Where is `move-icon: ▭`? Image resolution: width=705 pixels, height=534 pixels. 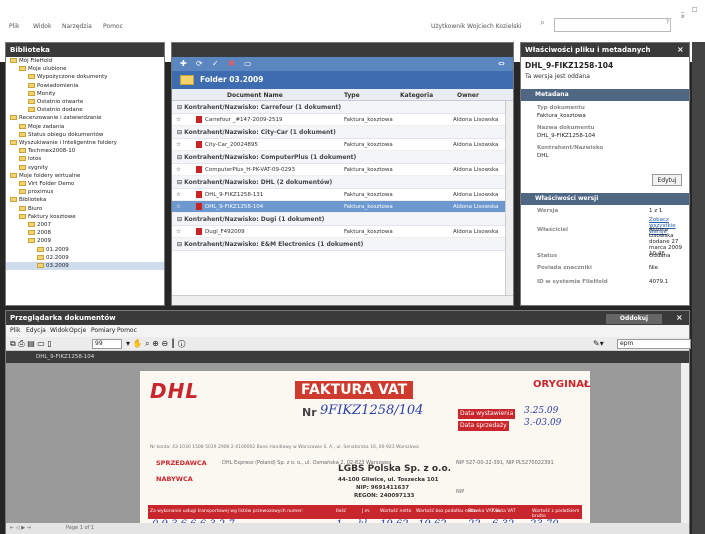 move-icon: ▭ is located at coordinates (248, 63).